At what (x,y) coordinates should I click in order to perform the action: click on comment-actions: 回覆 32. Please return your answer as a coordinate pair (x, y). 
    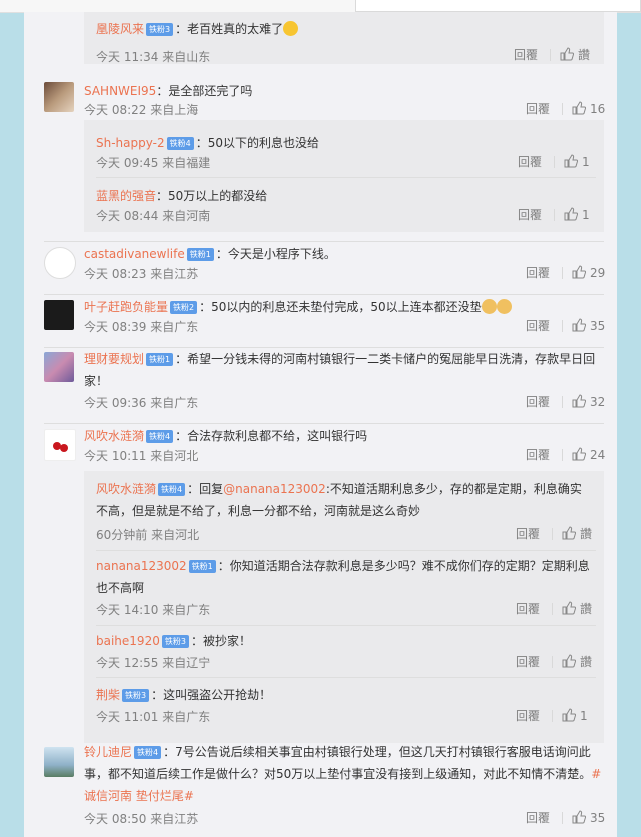
    Looking at the image, I should click on (571, 402).